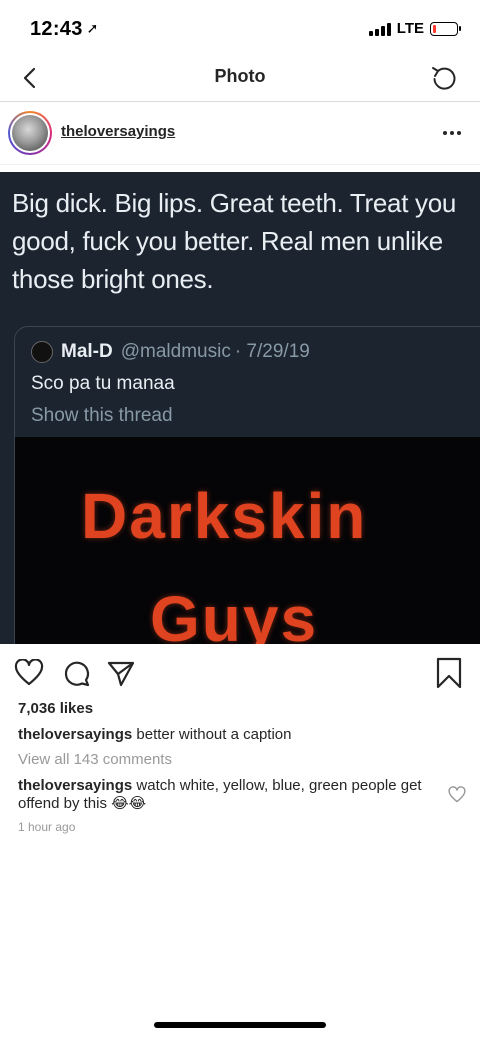  What do you see at coordinates (56, 29) in the screenshot?
I see `clock-text: 12:43` at bounding box center [56, 29].